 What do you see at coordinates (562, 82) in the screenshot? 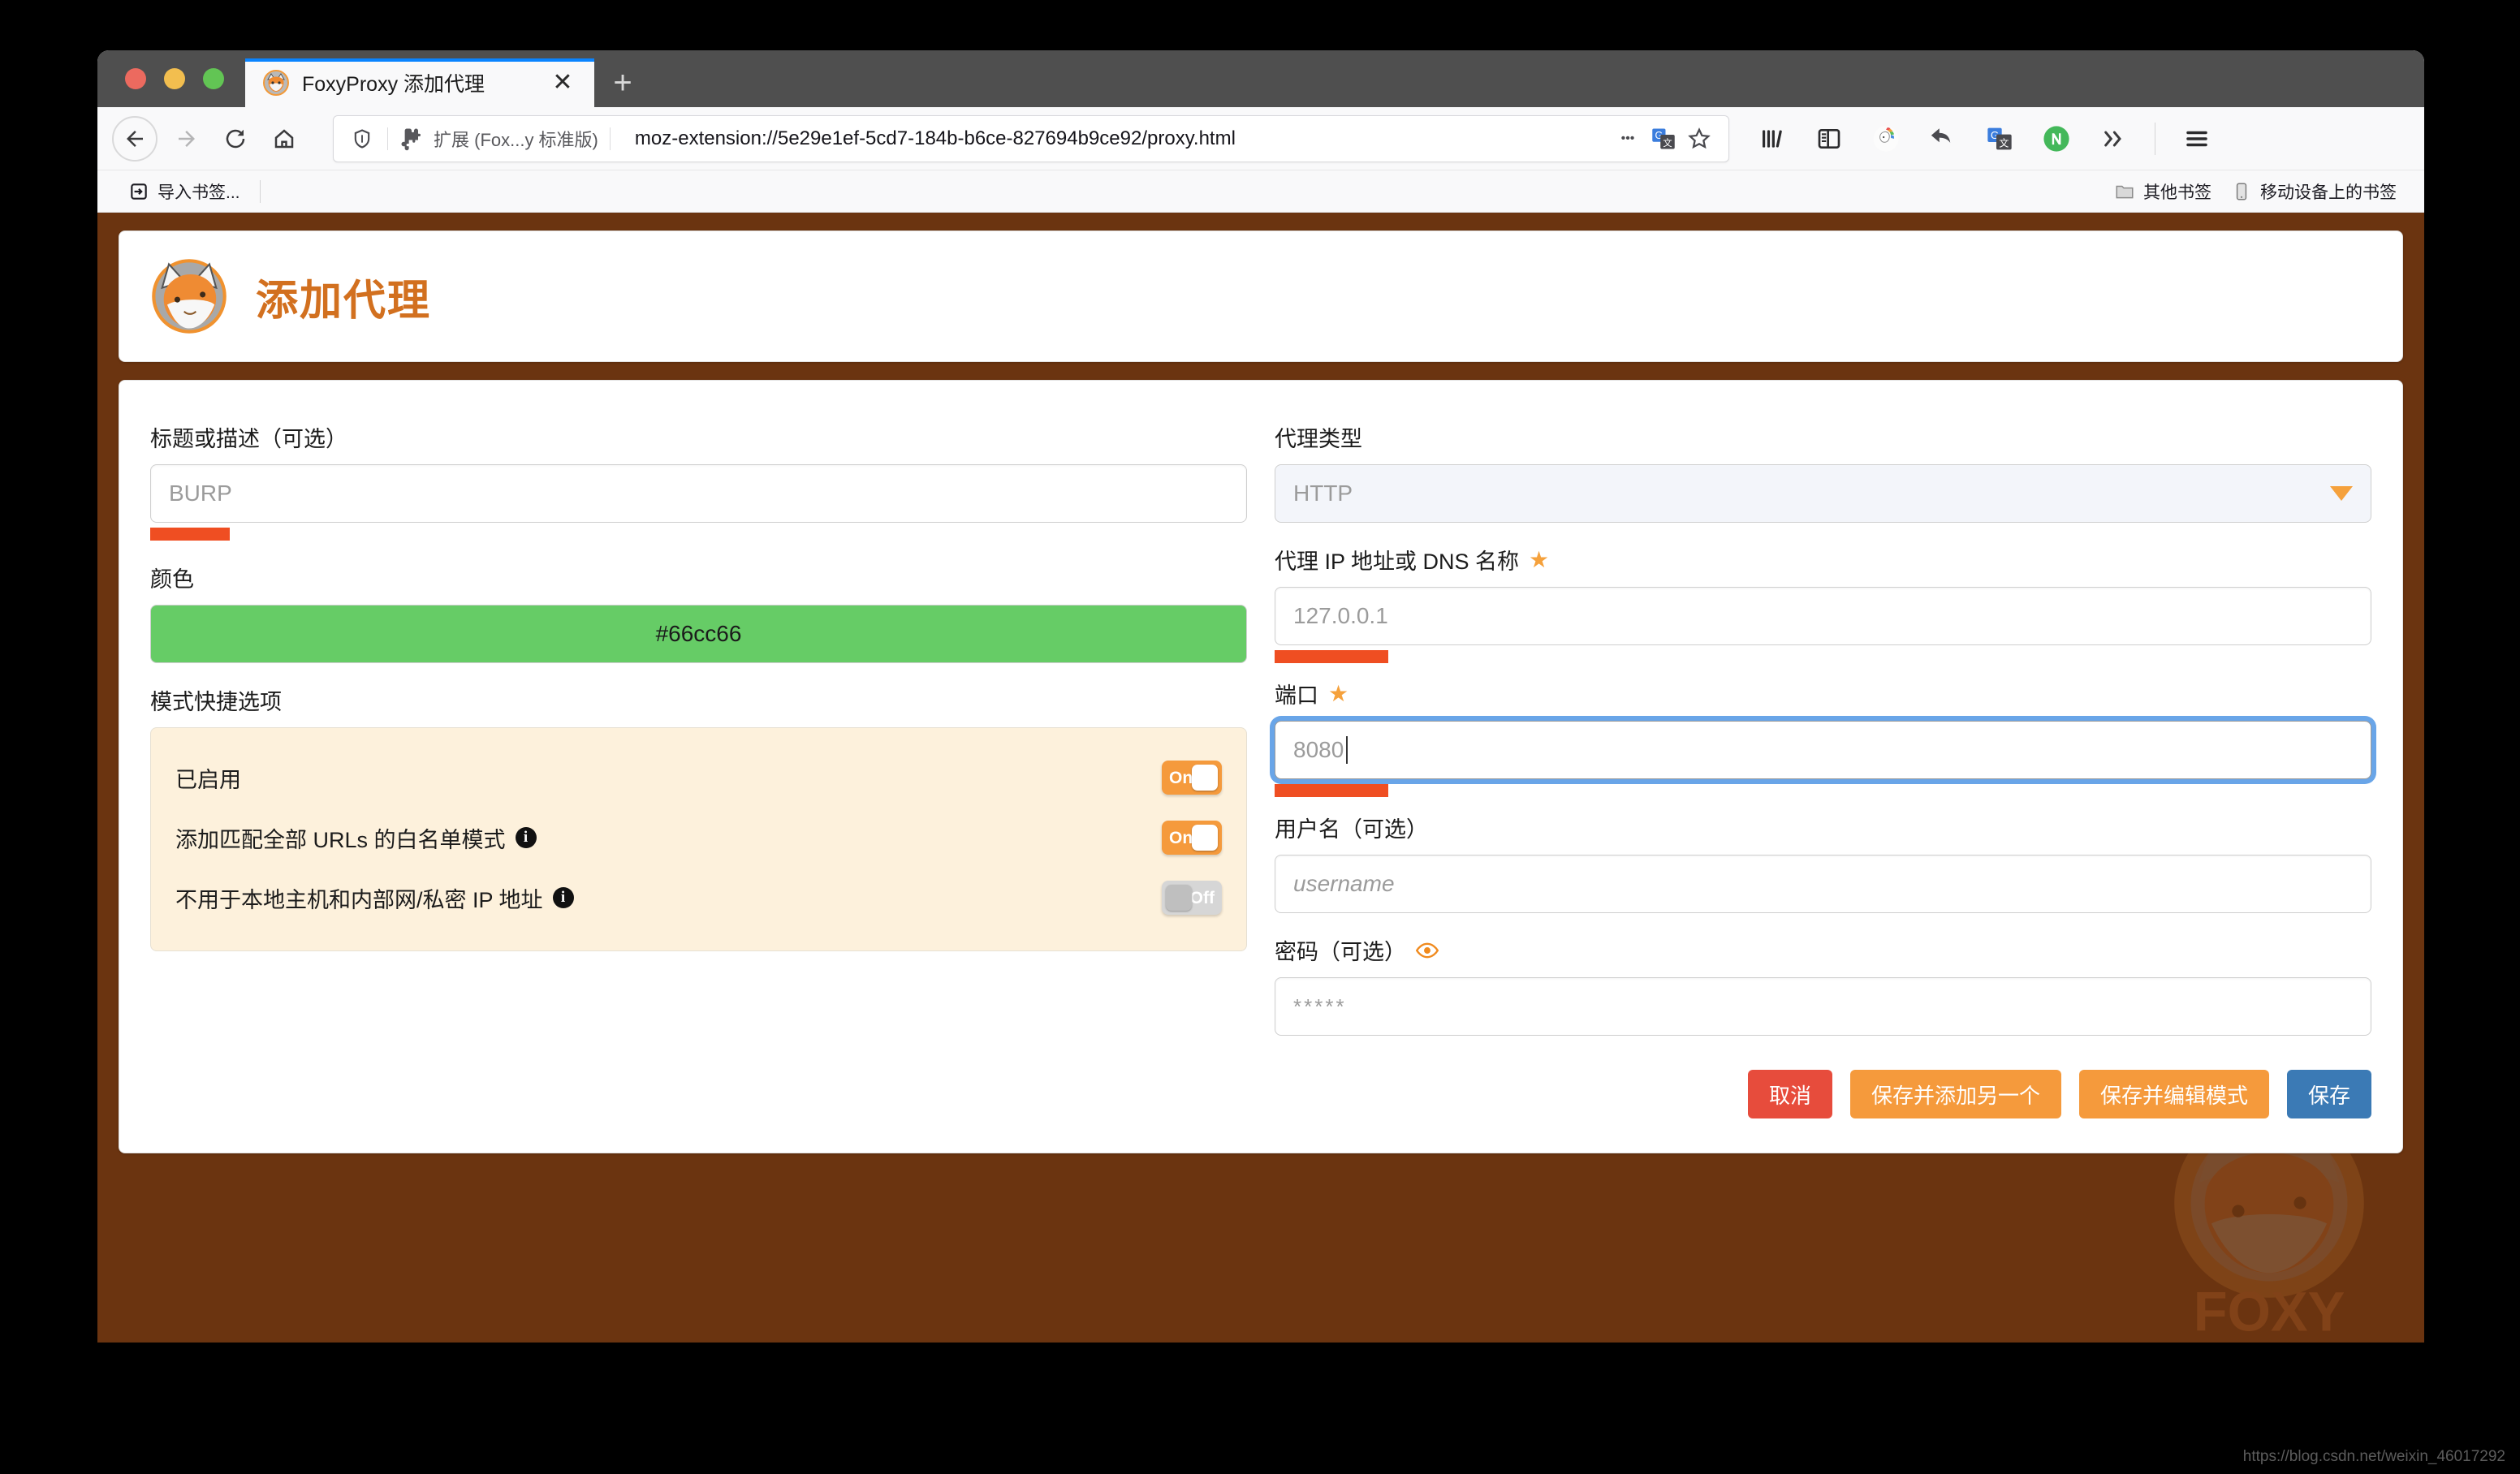
I see `close-tab-icon: ✕` at bounding box center [562, 82].